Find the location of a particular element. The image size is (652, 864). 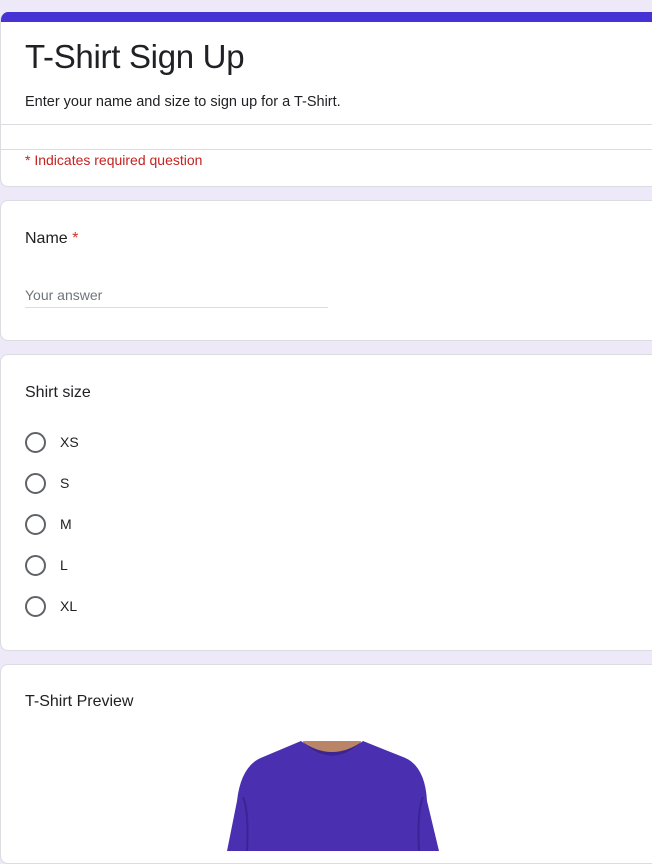

tshirt-body is located at coordinates (333, 796).